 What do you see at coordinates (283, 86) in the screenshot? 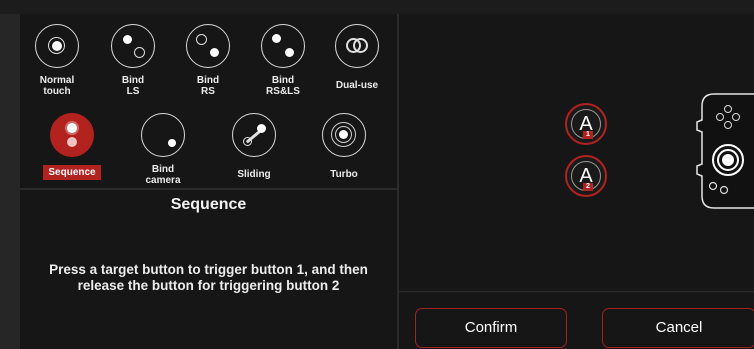
I see `mode-label: Bind RS&LS` at bounding box center [283, 86].